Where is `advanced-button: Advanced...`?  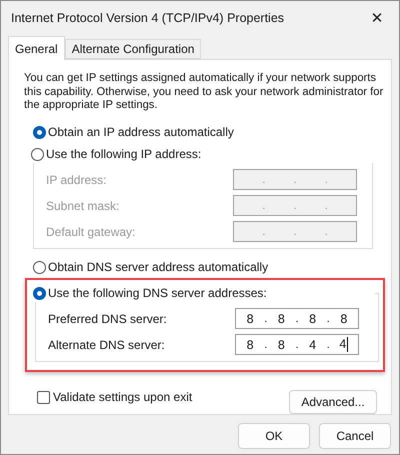 advanced-button: Advanced... is located at coordinates (333, 402).